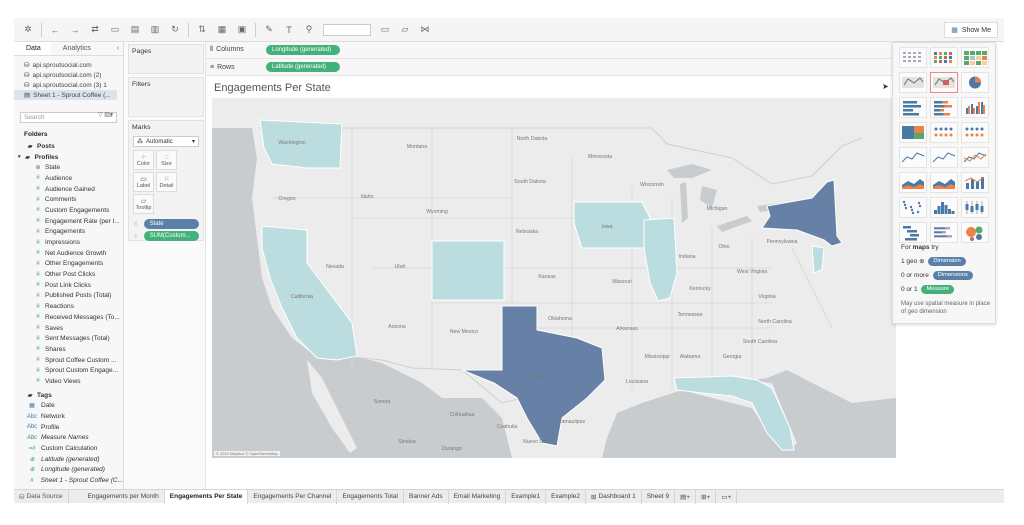  I want to click on duplicate-icon: ▥, so click(155, 30).